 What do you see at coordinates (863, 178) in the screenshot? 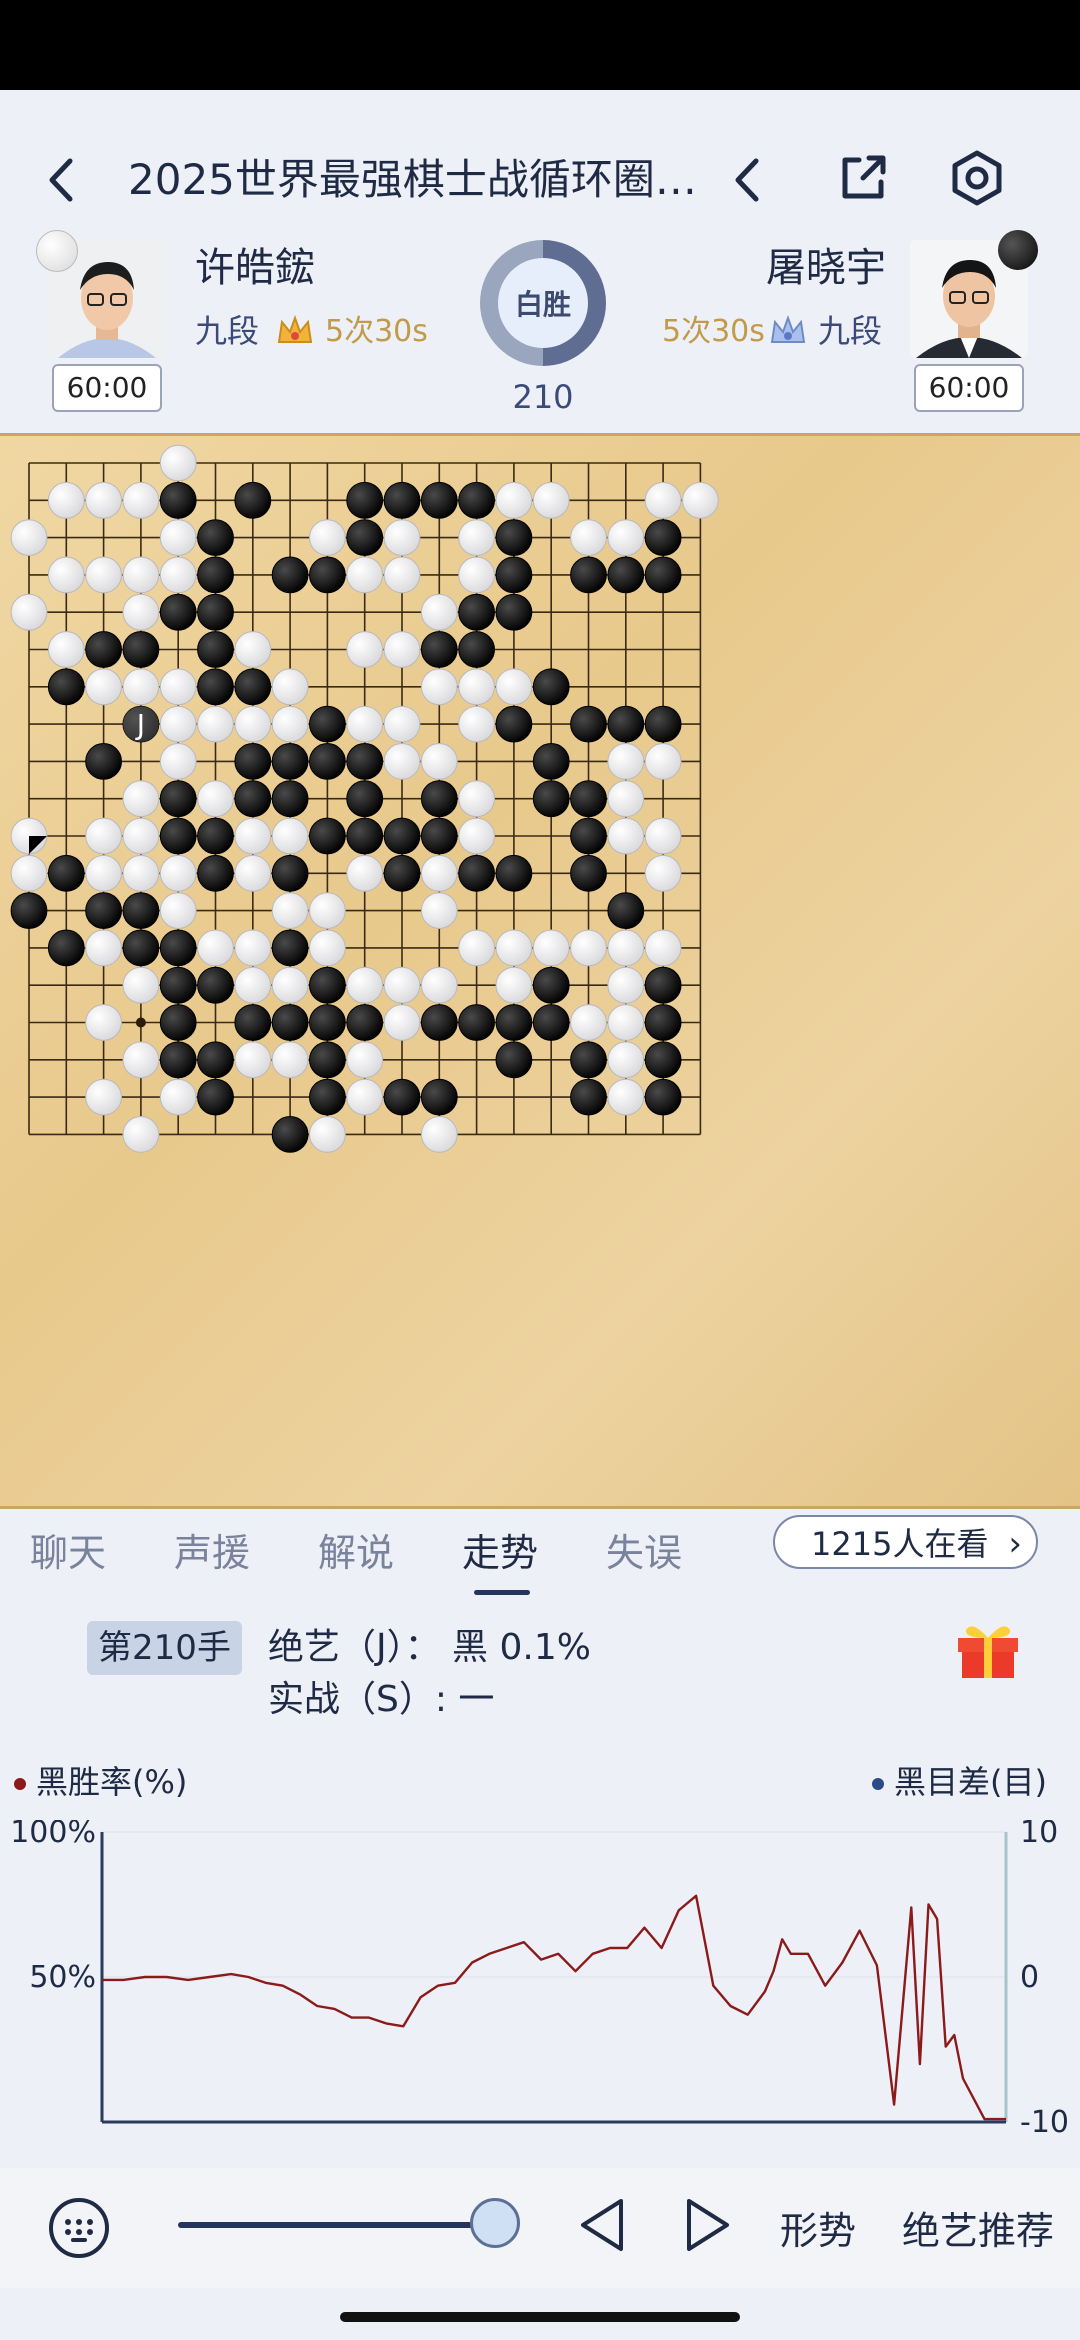
I see `share-icon` at bounding box center [863, 178].